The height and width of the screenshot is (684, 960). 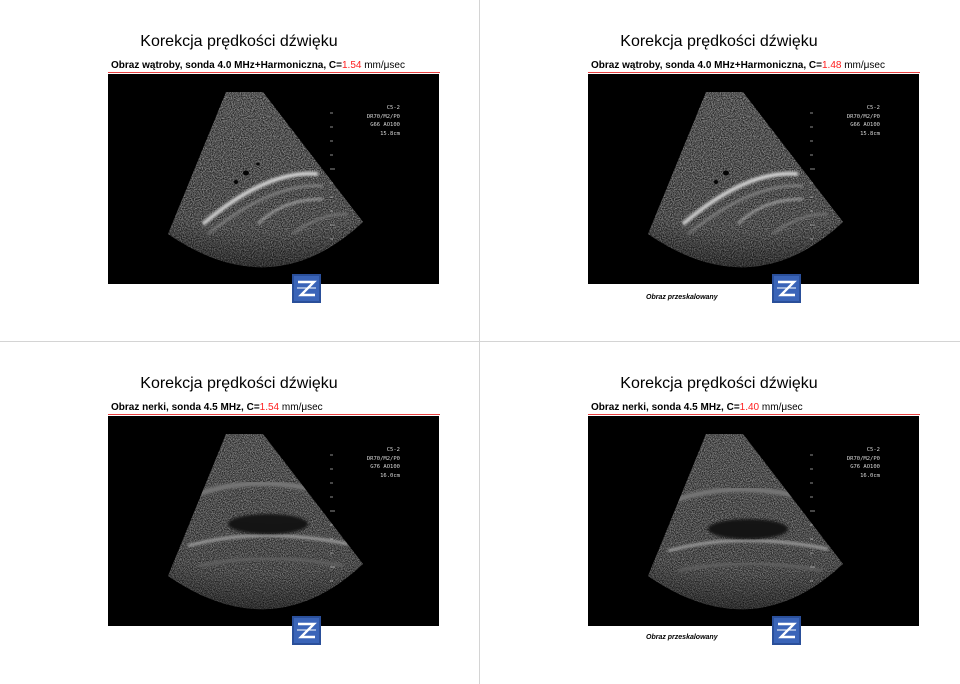 What do you see at coordinates (749, 407) in the screenshot?
I see `speed-value: 1.40` at bounding box center [749, 407].